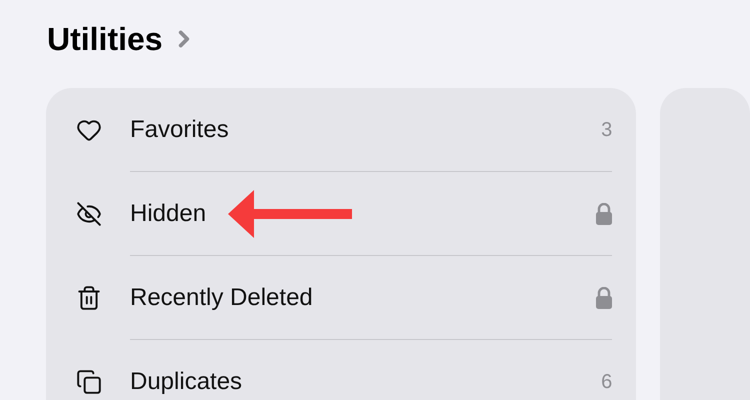 This screenshot has width=750, height=400. I want to click on trash-icon, so click(89, 298).